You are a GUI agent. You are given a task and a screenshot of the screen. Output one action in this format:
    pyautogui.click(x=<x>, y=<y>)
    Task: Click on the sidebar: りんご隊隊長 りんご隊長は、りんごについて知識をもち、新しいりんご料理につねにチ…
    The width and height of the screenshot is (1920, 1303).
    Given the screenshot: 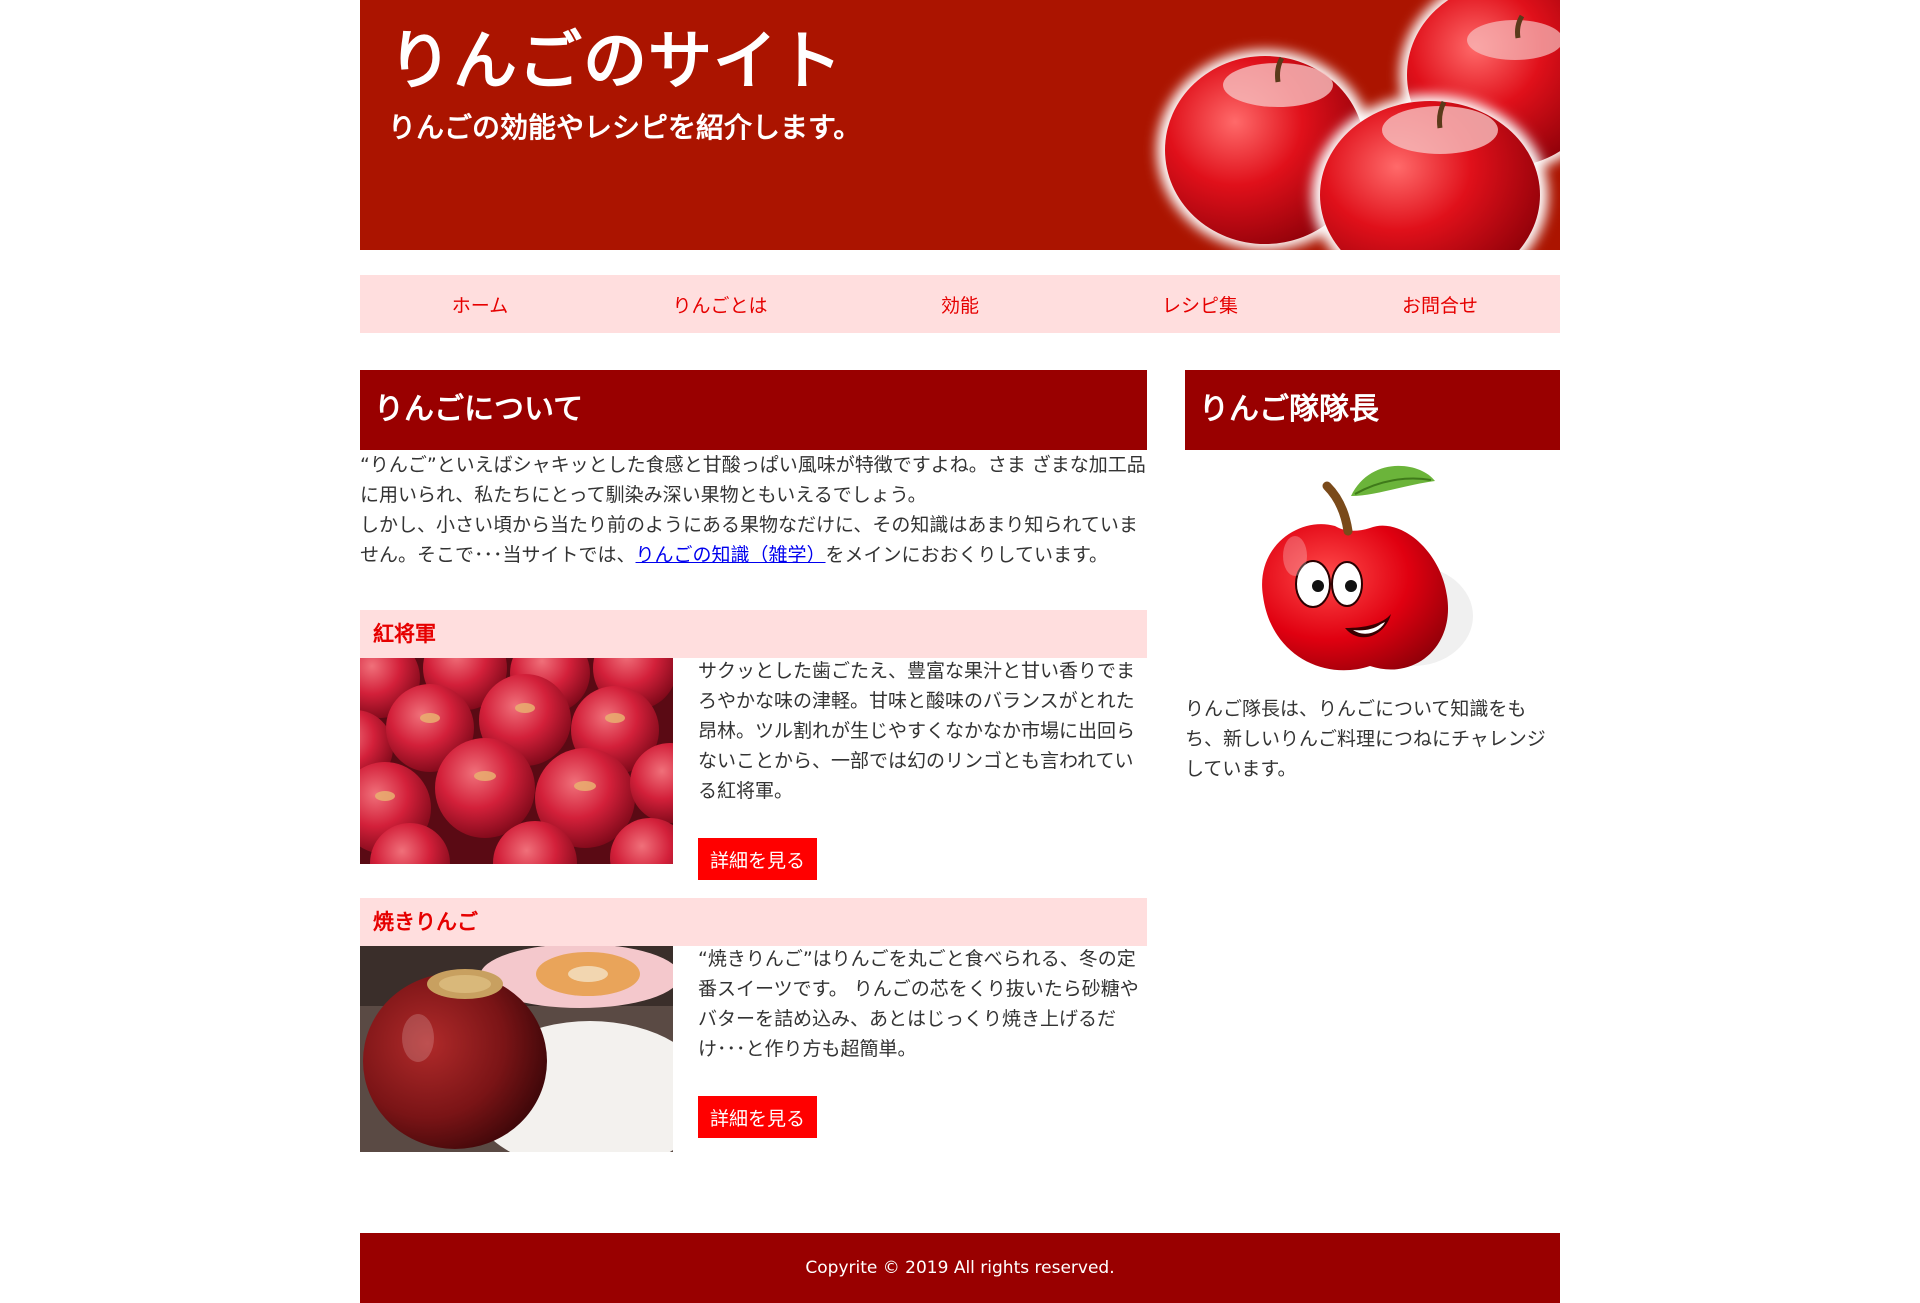 What is the action you would take?
    pyautogui.click(x=1372, y=577)
    